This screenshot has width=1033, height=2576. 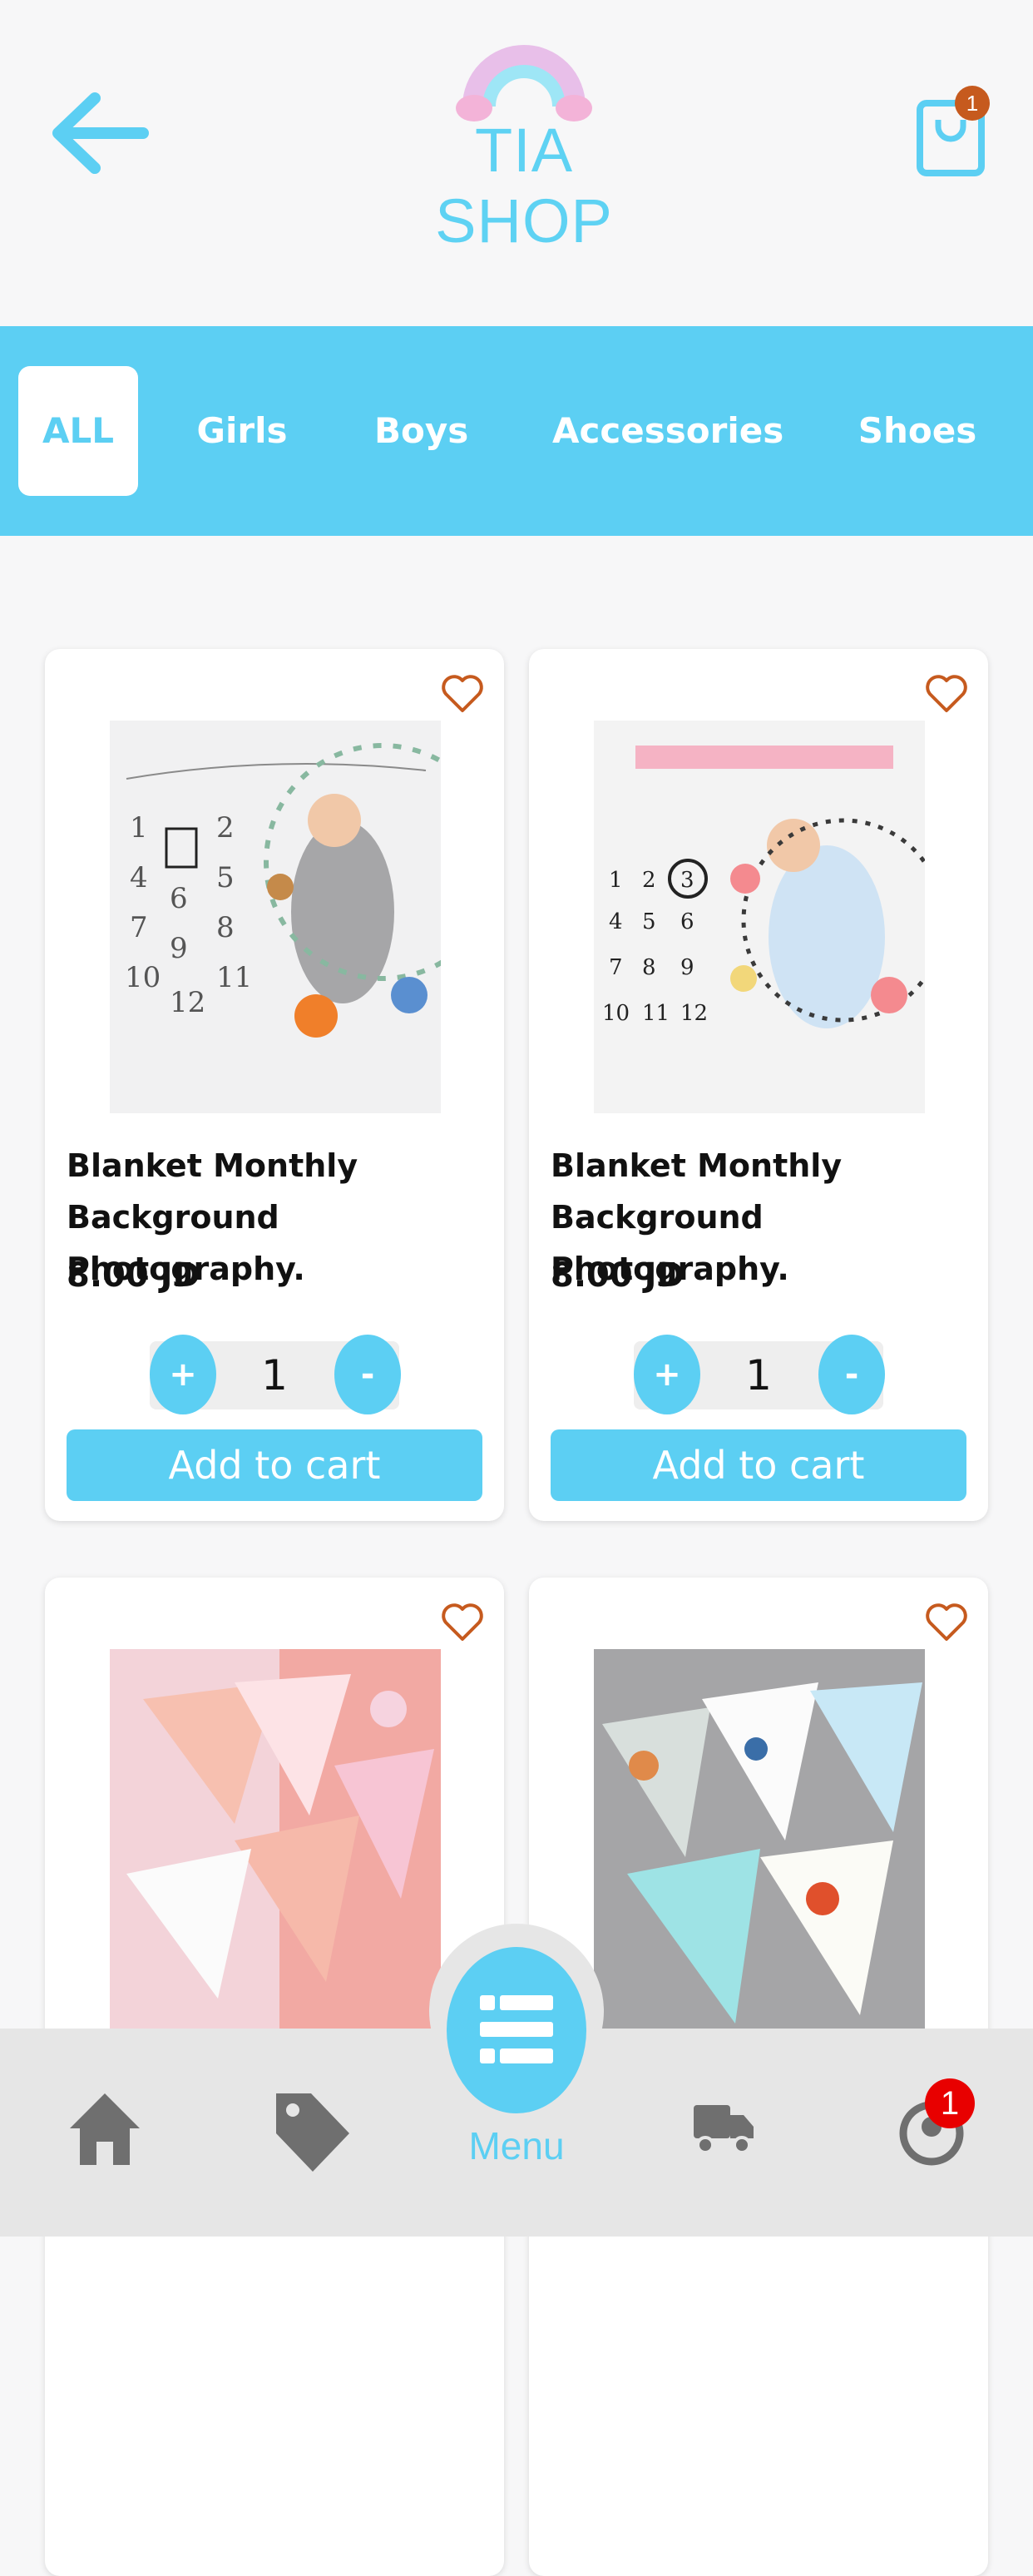 I want to click on profile-notification-badge: 1, so click(x=950, y=2103).